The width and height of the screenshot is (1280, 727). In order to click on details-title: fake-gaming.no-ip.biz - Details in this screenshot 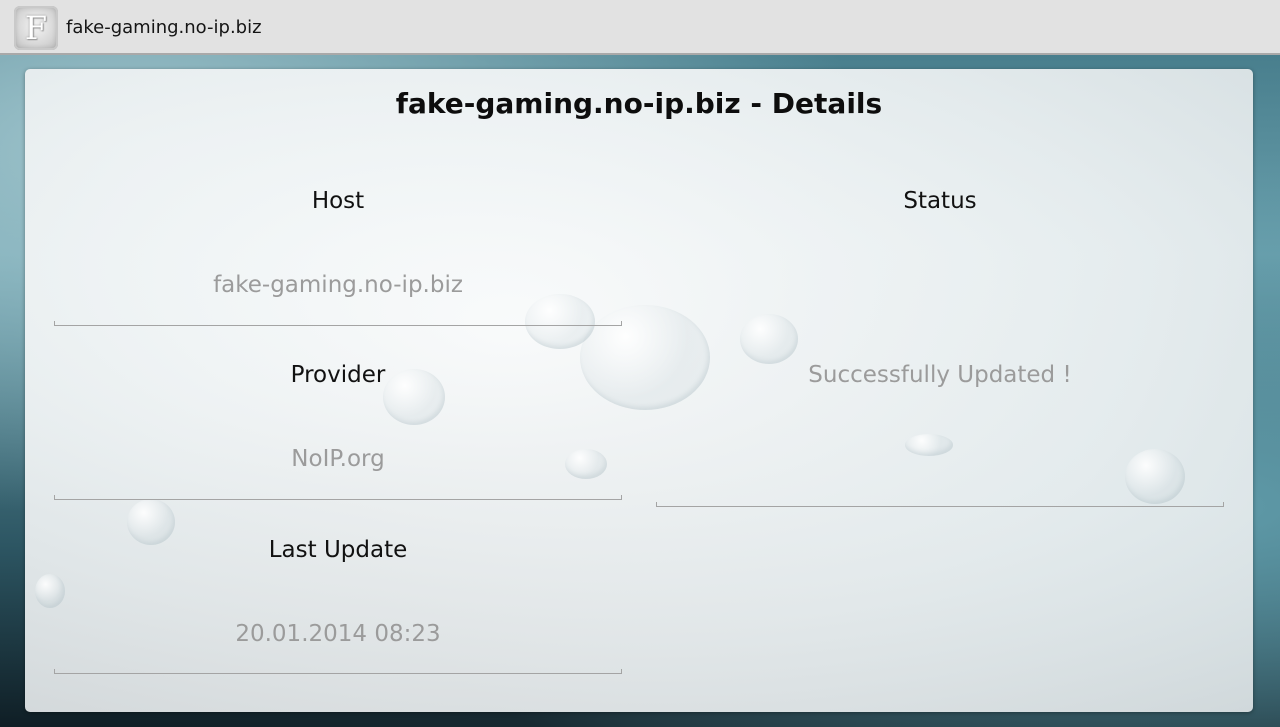, I will do `click(639, 103)`.